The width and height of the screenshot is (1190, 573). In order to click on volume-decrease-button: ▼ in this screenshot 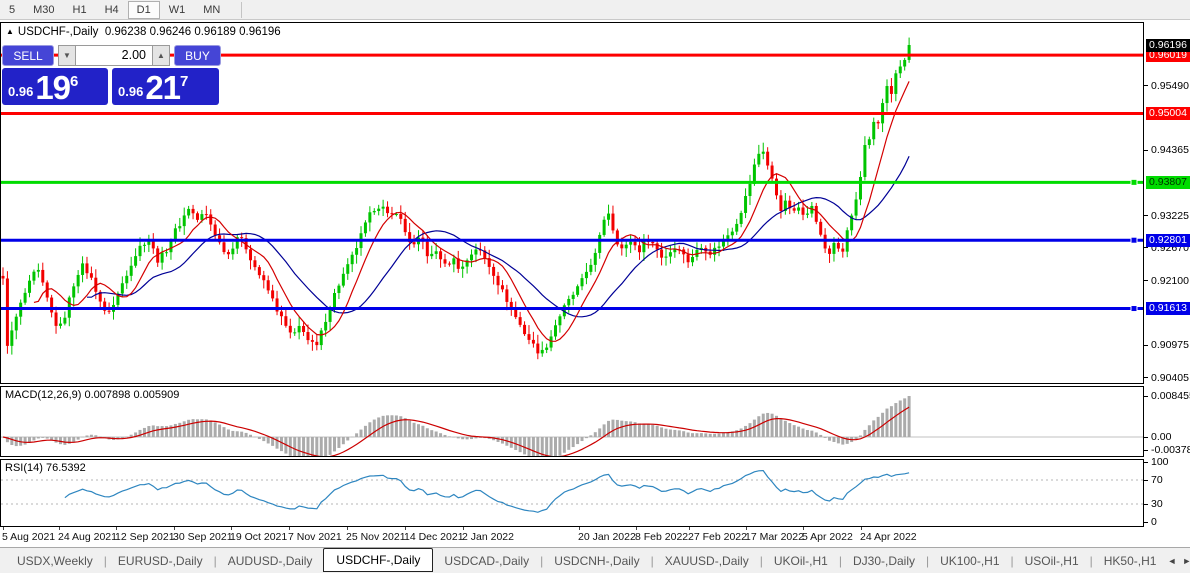, I will do `click(67, 55)`.